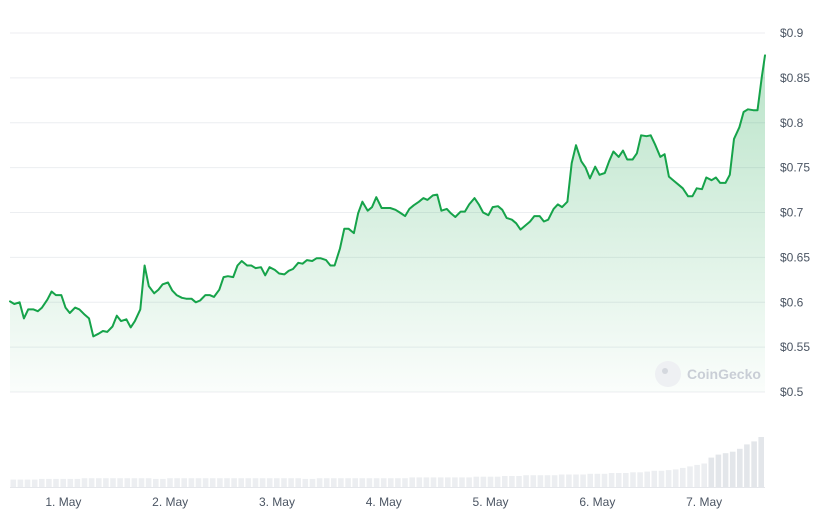 Image resolution: width=829 pixels, height=526 pixels. Describe the element at coordinates (63, 502) in the screenshot. I see `x-tick-label: 1. May` at that location.